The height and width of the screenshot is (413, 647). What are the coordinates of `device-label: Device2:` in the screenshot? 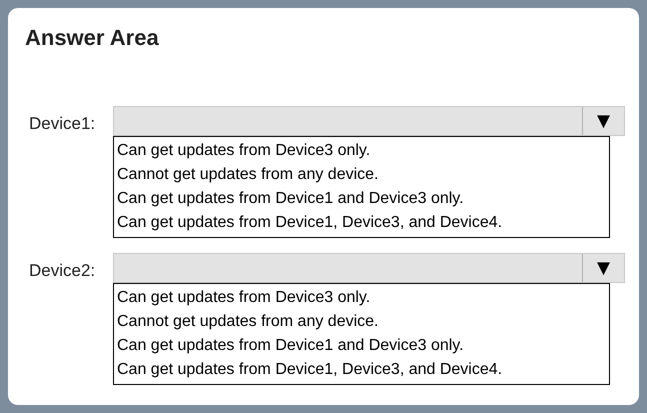 It's located at (62, 271).